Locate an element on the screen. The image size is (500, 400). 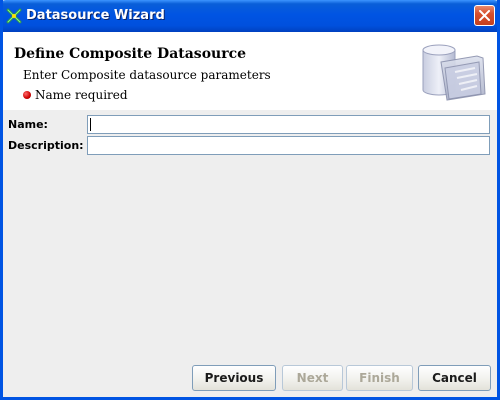
name-field is located at coordinates (288, 124).